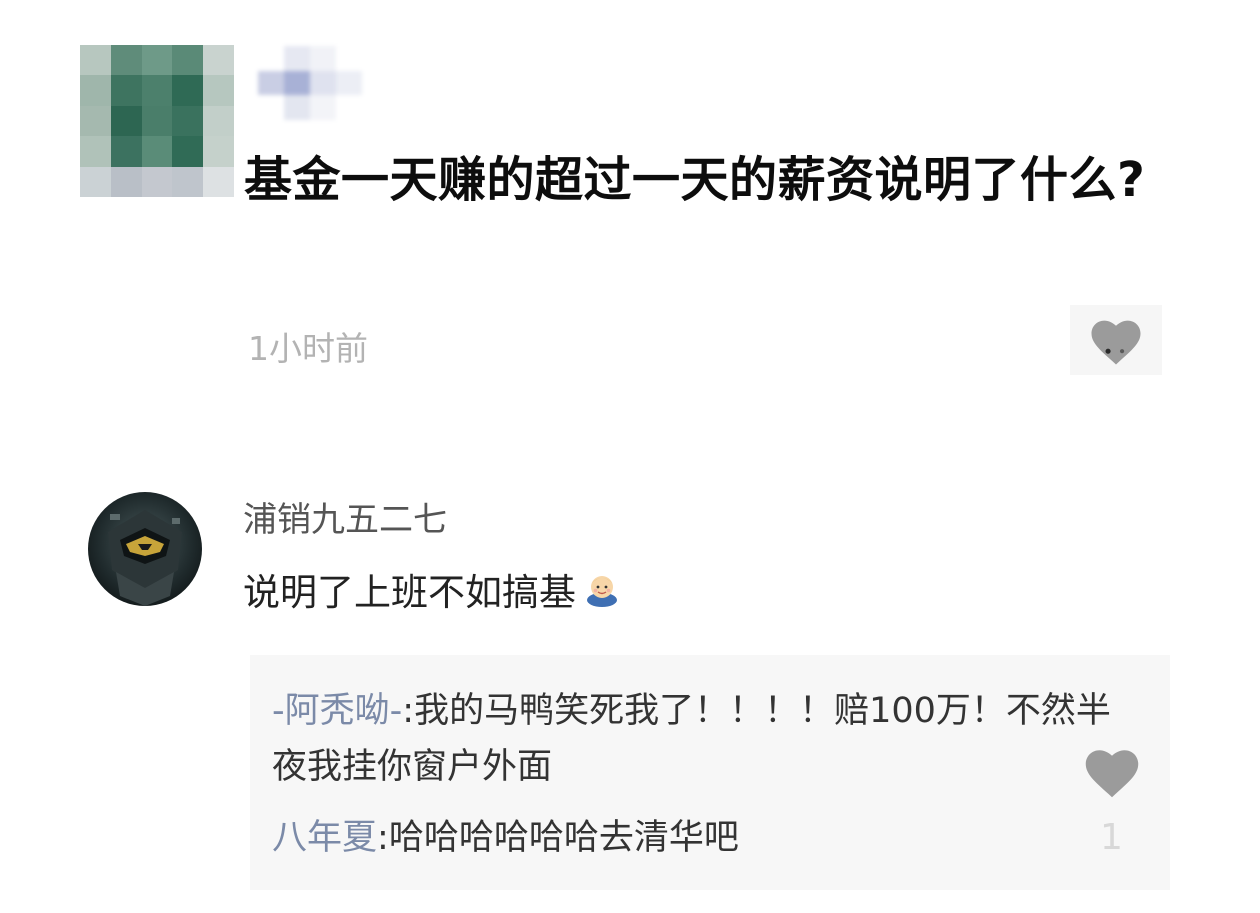 This screenshot has width=1260, height=913. What do you see at coordinates (345, 516) in the screenshot?
I see `commenter-name: 浦销九五二七` at bounding box center [345, 516].